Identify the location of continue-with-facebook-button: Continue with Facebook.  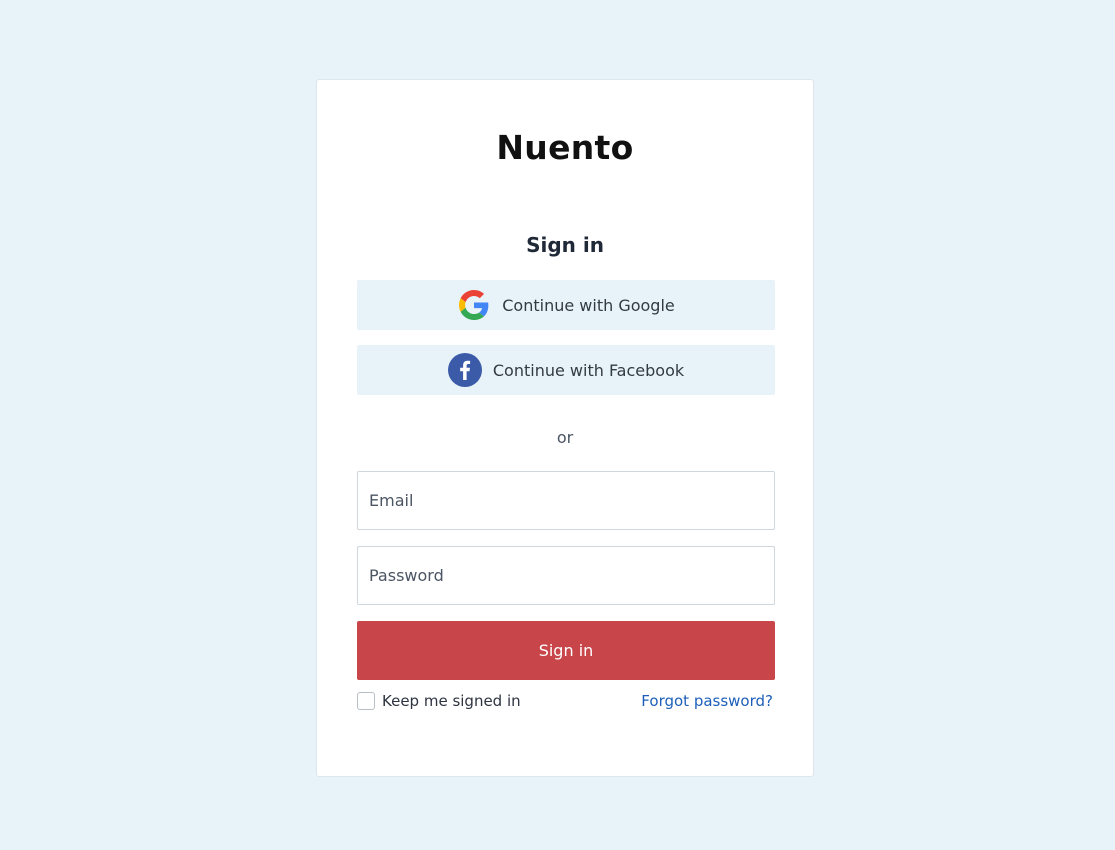
(566, 370).